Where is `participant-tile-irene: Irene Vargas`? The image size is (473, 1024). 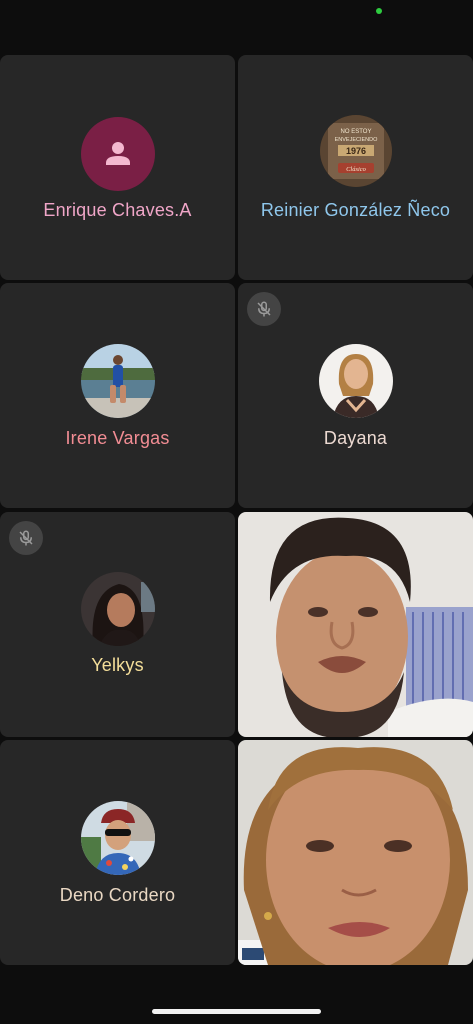
participant-tile-irene: Irene Vargas is located at coordinates (117, 395).